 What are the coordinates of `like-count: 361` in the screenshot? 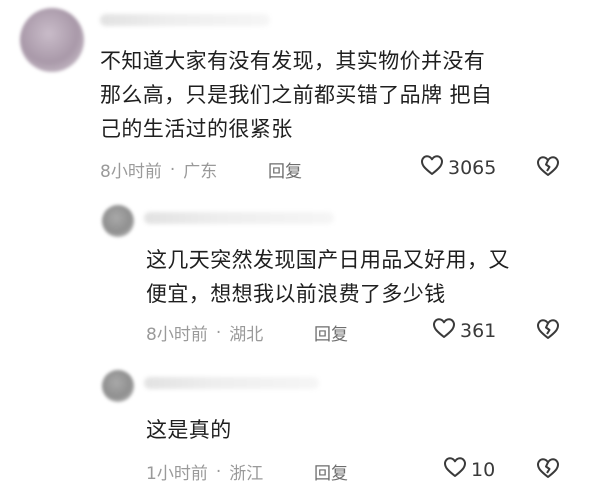 It's located at (478, 330).